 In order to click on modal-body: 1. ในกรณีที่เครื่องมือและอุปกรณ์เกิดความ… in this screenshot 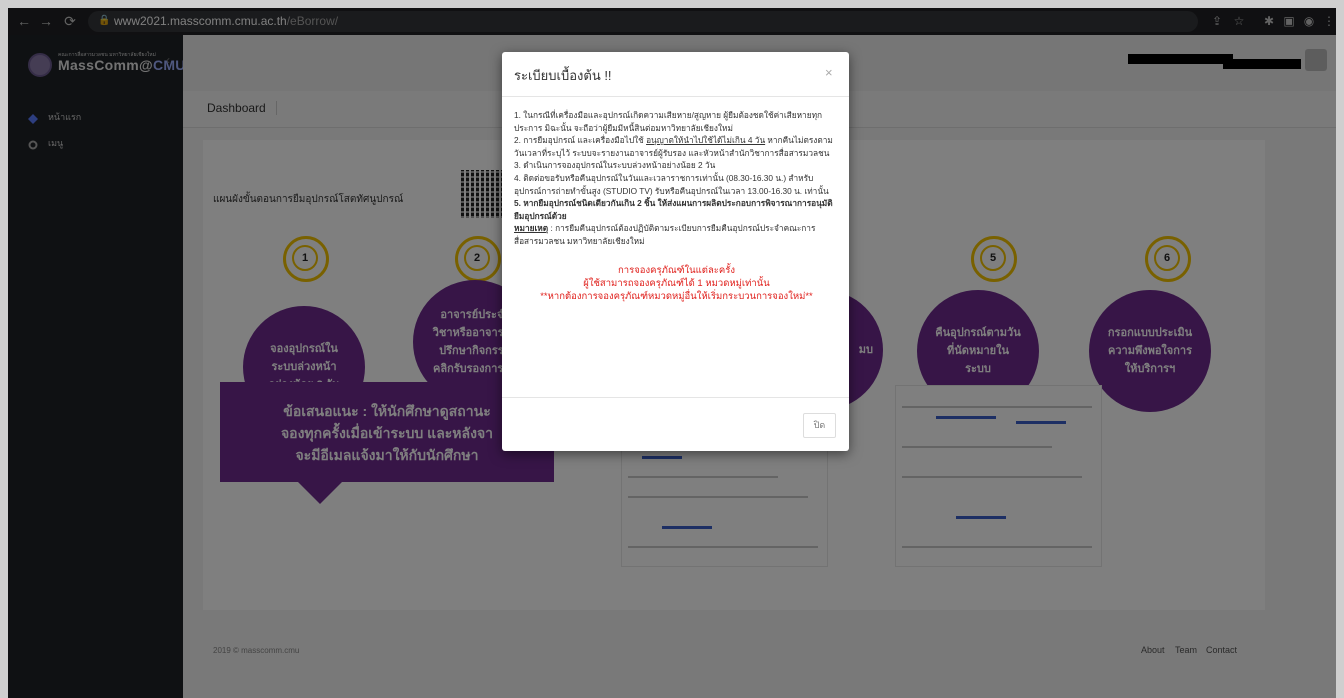, I will do `click(676, 206)`.